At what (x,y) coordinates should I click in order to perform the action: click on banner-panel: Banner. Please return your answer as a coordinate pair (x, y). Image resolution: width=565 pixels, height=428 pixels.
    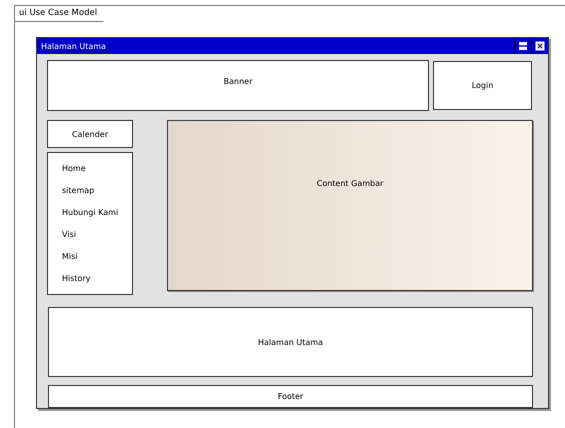
    Looking at the image, I should click on (238, 85).